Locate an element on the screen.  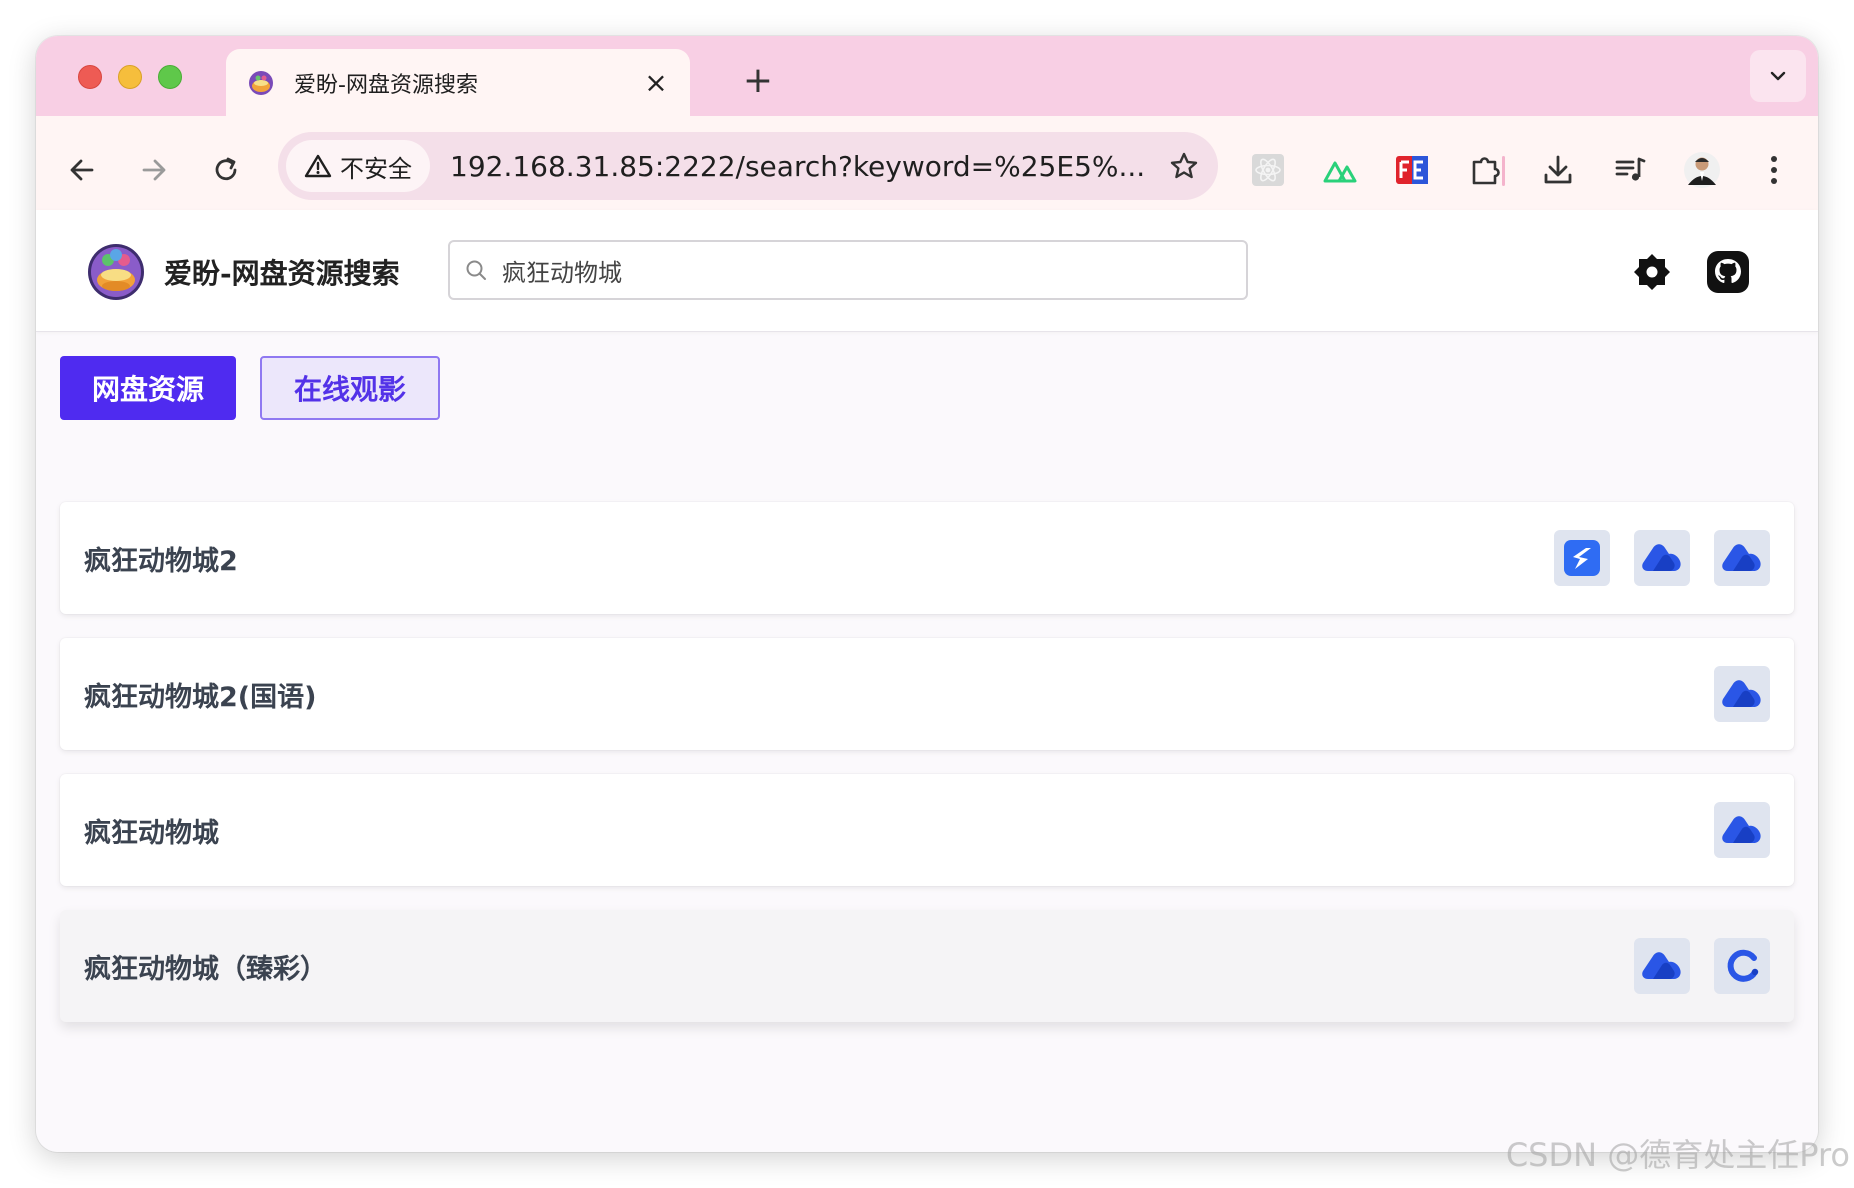
avatar is located at coordinates (1702, 170).